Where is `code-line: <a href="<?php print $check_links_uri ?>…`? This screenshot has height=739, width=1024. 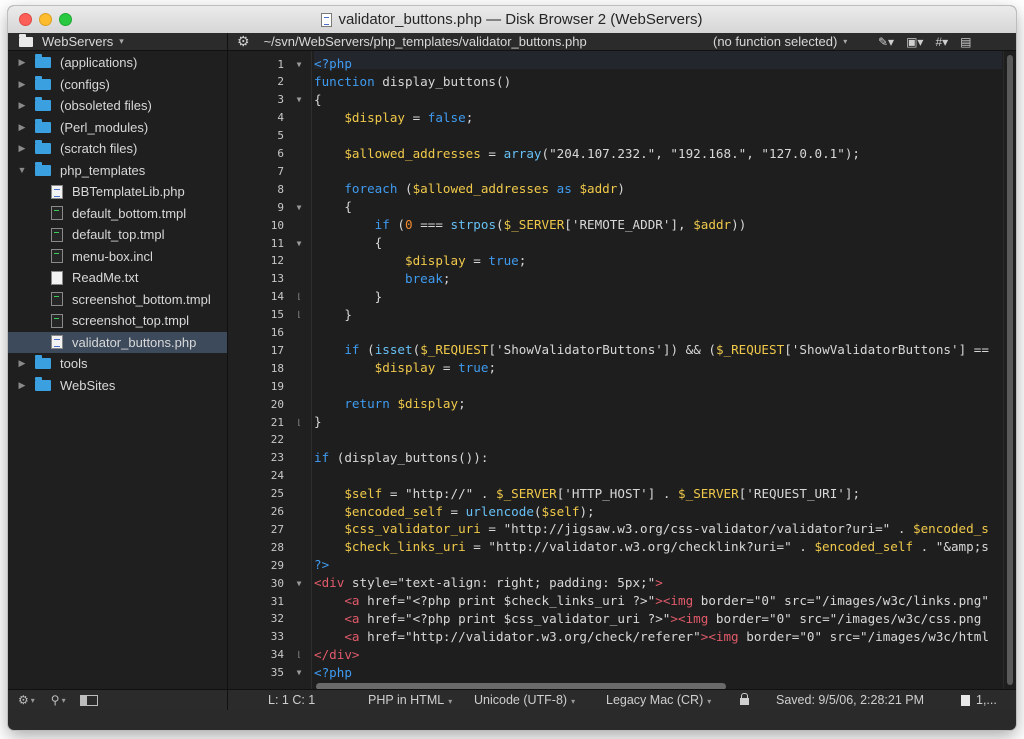
code-line: <a href="<?php print $check_links_uri ?>… is located at coordinates (651, 601).